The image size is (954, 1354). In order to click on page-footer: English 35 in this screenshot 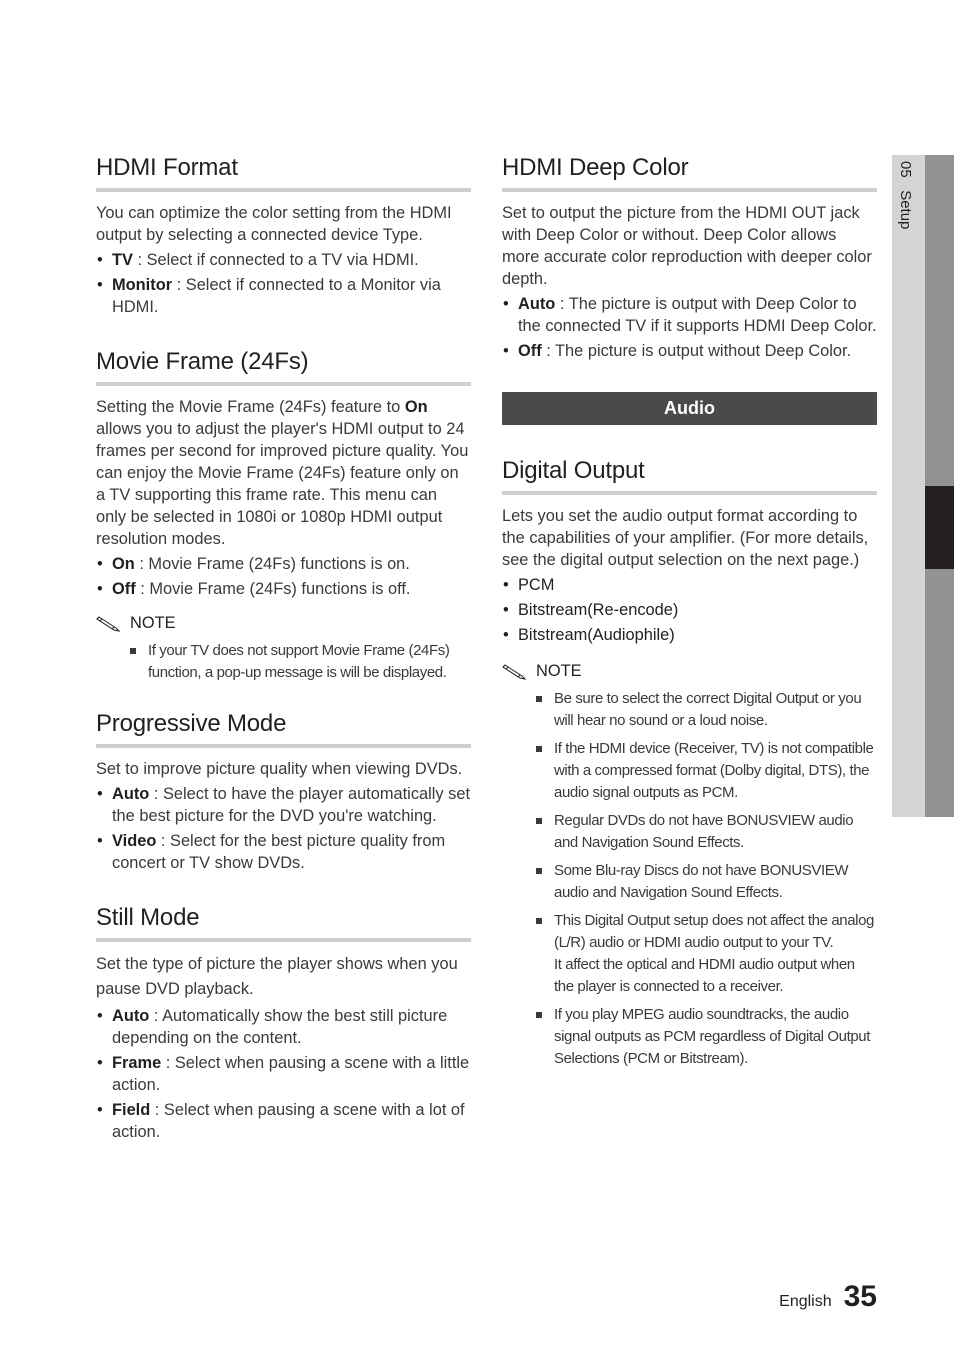, I will do `click(828, 1297)`.